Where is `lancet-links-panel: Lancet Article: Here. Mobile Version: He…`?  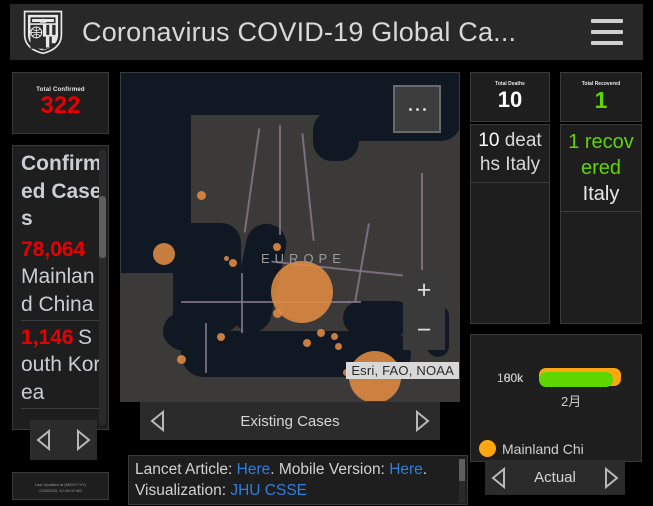 lancet-links-panel: Lancet Article: Here. Mobile Version: He… is located at coordinates (298, 480).